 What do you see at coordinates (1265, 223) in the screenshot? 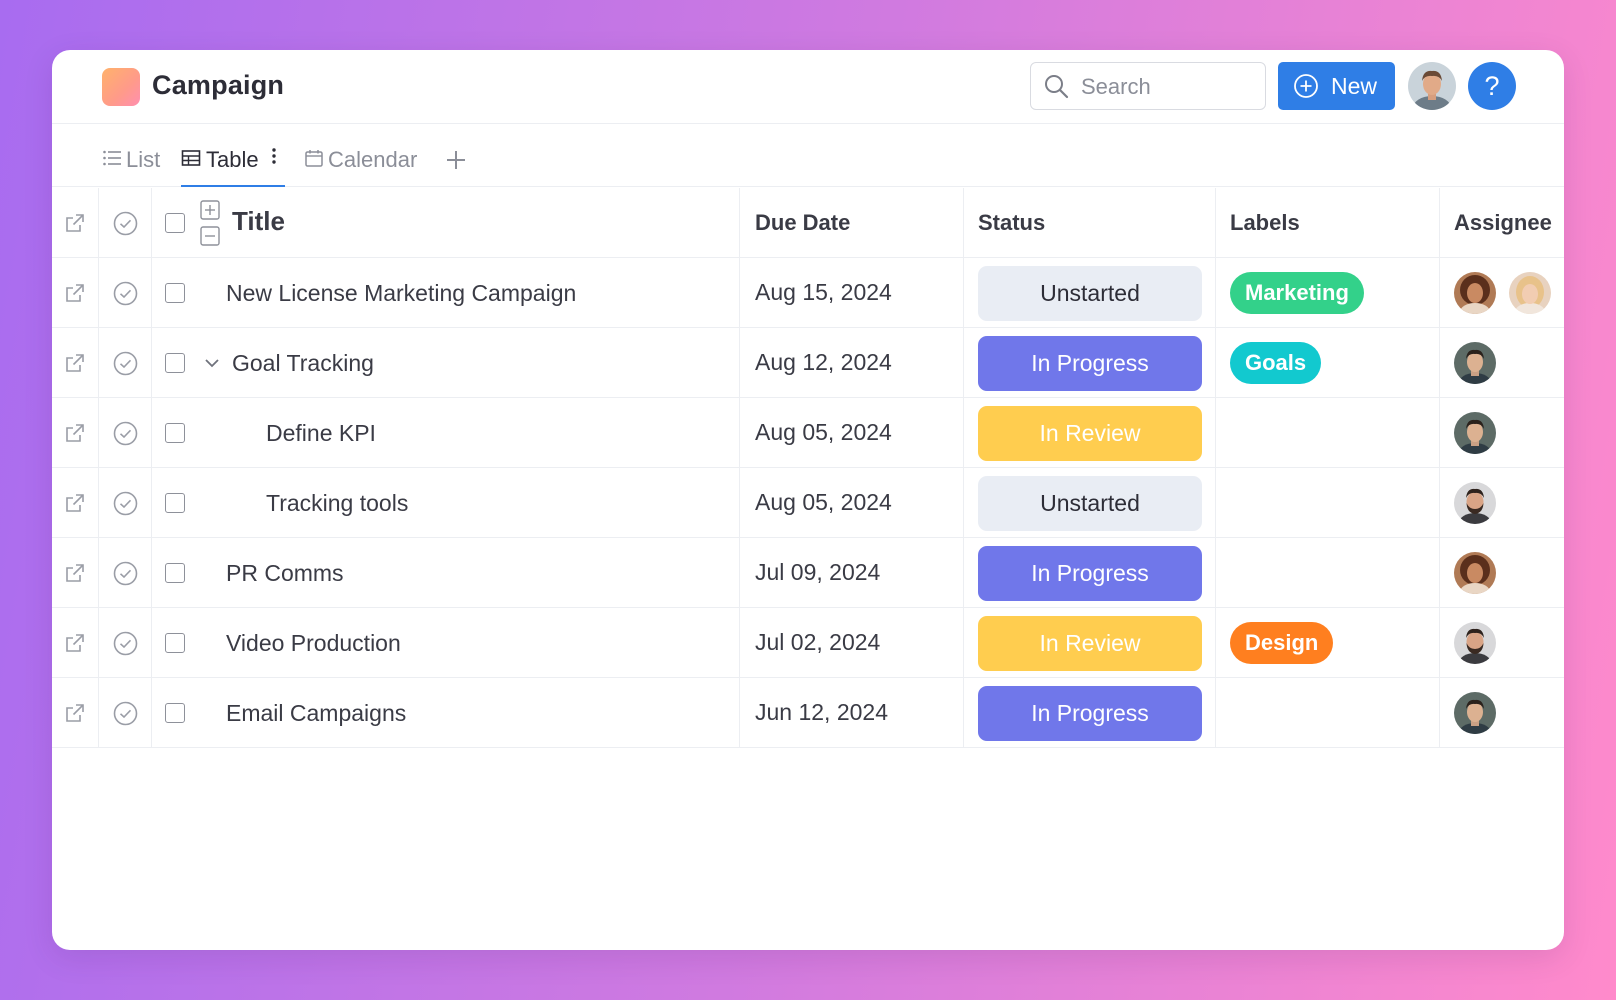
I see `column-header-labels: Labels` at bounding box center [1265, 223].